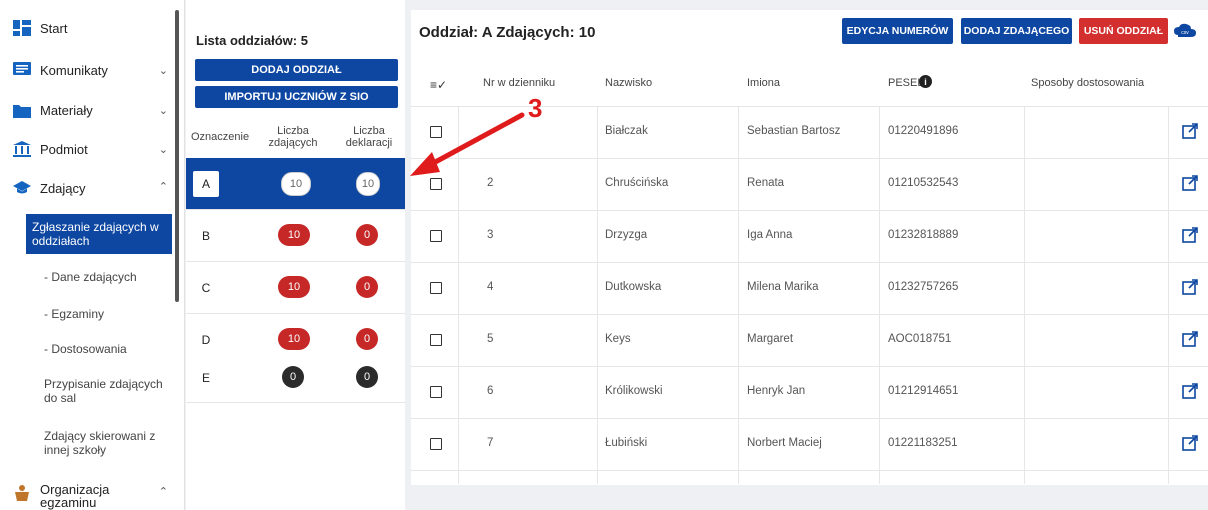  Describe the element at coordinates (66, 110) in the screenshot. I see `sidebar-item-label: Materiały` at that location.